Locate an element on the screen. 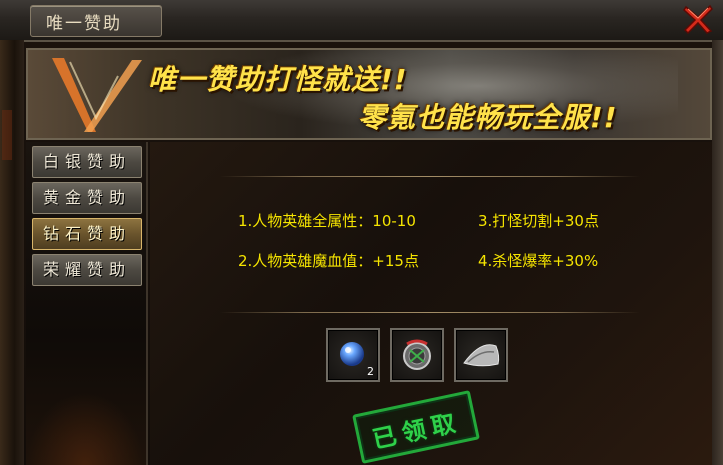 The width and height of the screenshot is (723, 465). bonus-all-attributes: 1.人物英雄全属性：10-10 is located at coordinates (327, 221).